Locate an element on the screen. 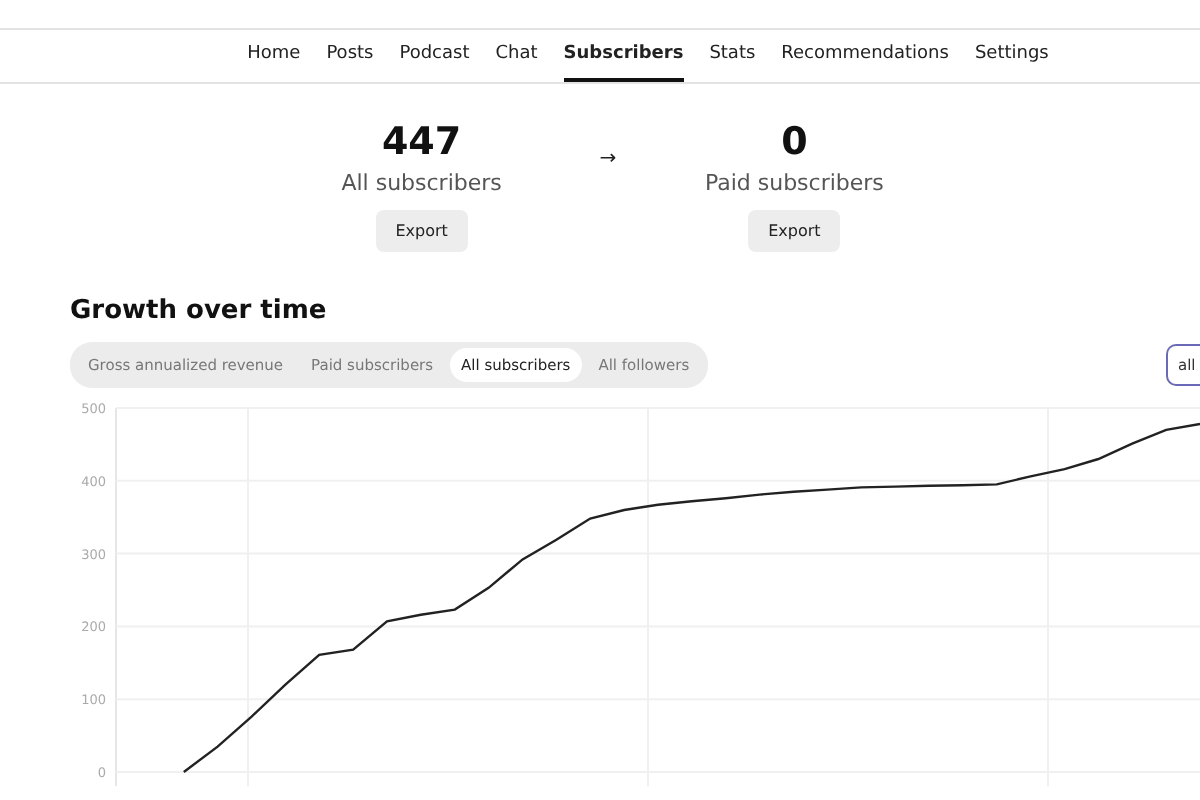  nav-tab: Recommendations is located at coordinates (865, 56).